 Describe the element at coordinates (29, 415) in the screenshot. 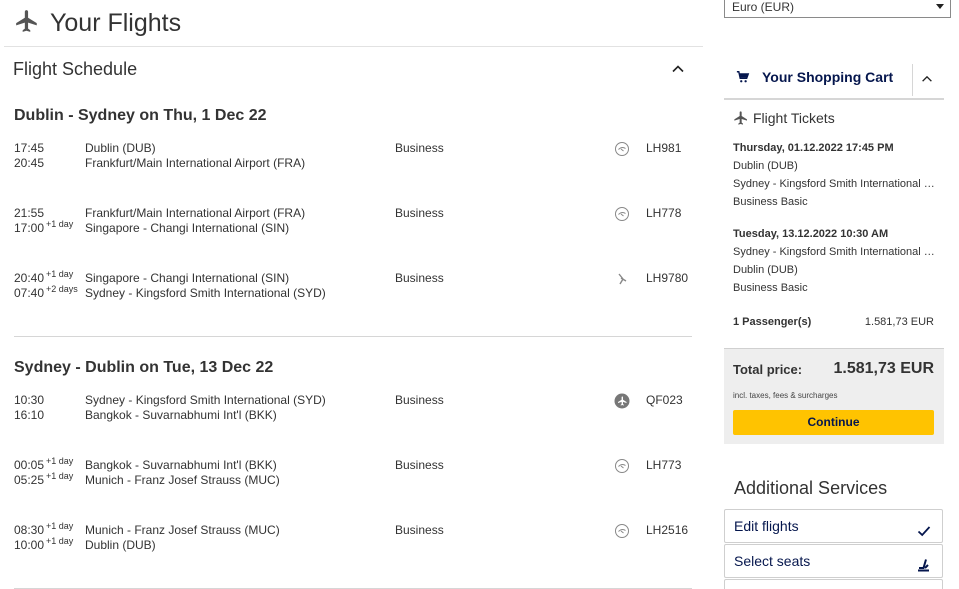

I see `arrival-time: 16:10` at that location.